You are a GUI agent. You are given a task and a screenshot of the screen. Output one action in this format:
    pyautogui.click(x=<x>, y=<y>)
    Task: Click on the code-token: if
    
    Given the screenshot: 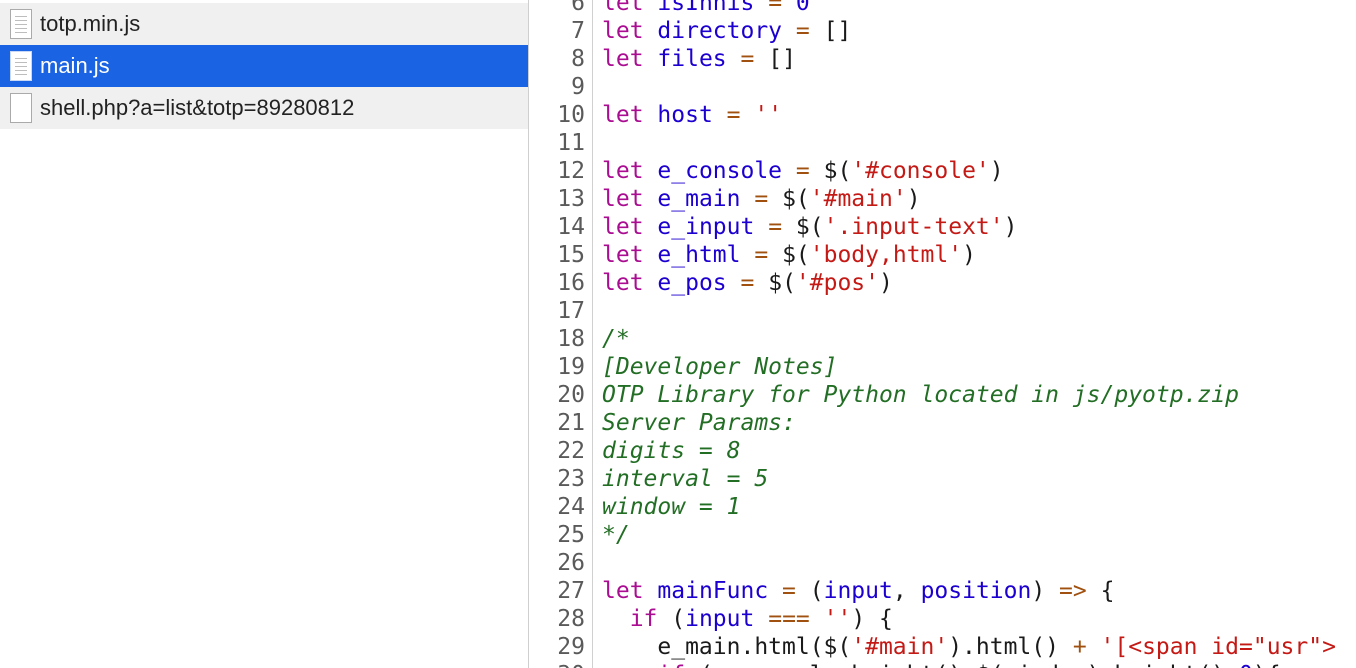 What is the action you would take?
    pyautogui.click(x=671, y=665)
    